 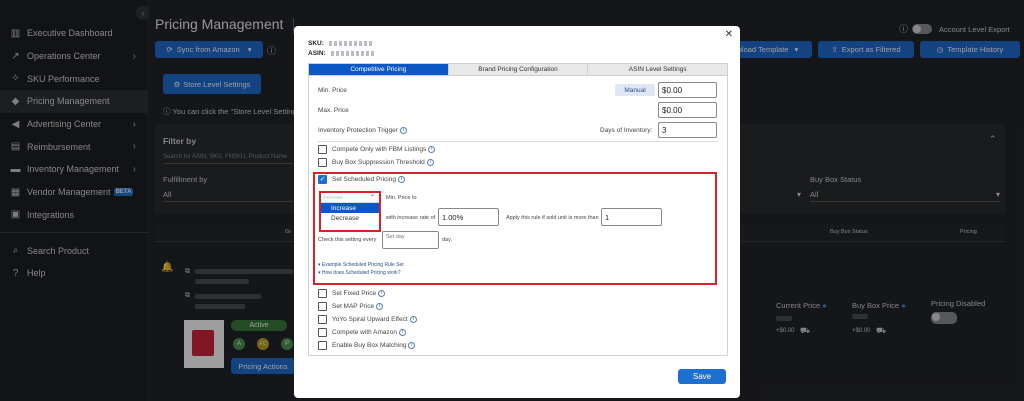 What do you see at coordinates (352, 53) in the screenshot?
I see `asin-masked` at bounding box center [352, 53].